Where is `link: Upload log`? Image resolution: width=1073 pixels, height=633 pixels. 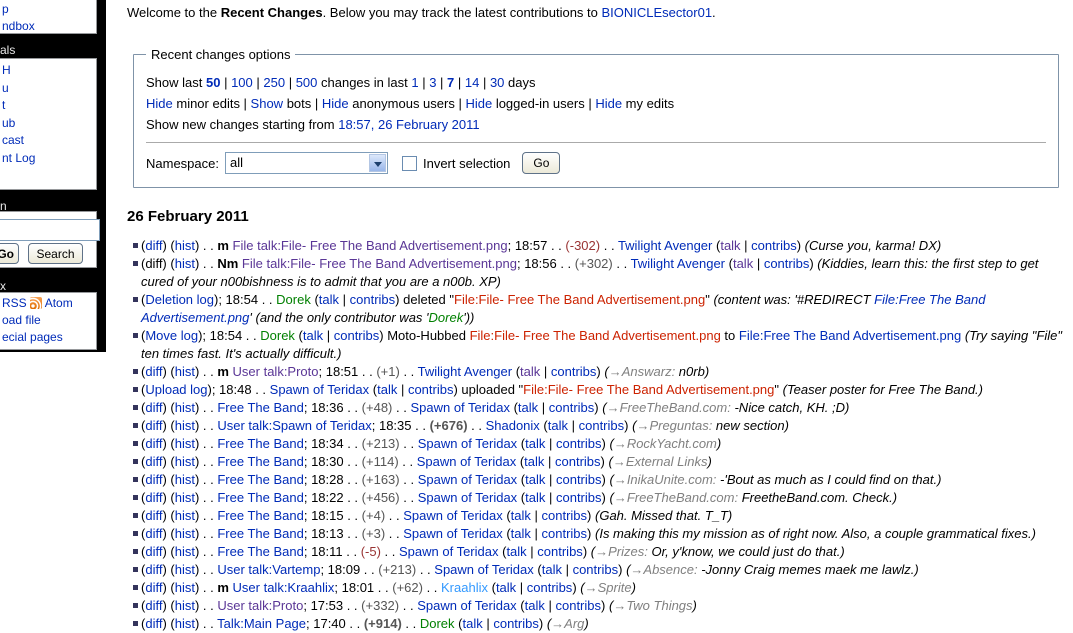
link: Upload log is located at coordinates (176, 389).